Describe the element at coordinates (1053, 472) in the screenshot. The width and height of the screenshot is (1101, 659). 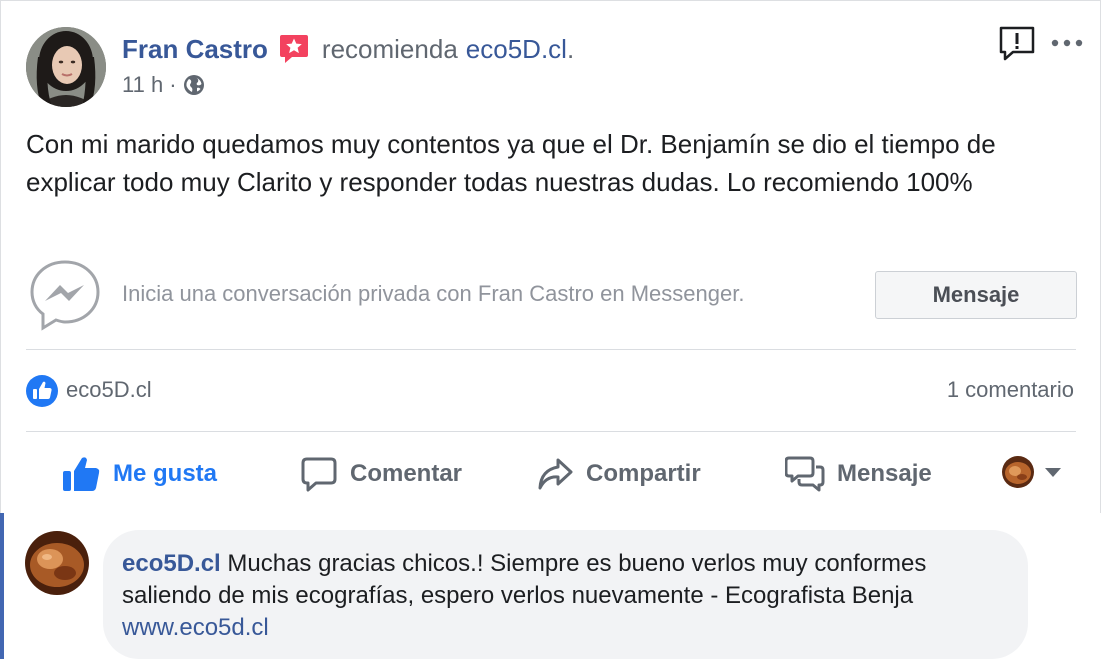
I see `chevron-down-icon` at that location.